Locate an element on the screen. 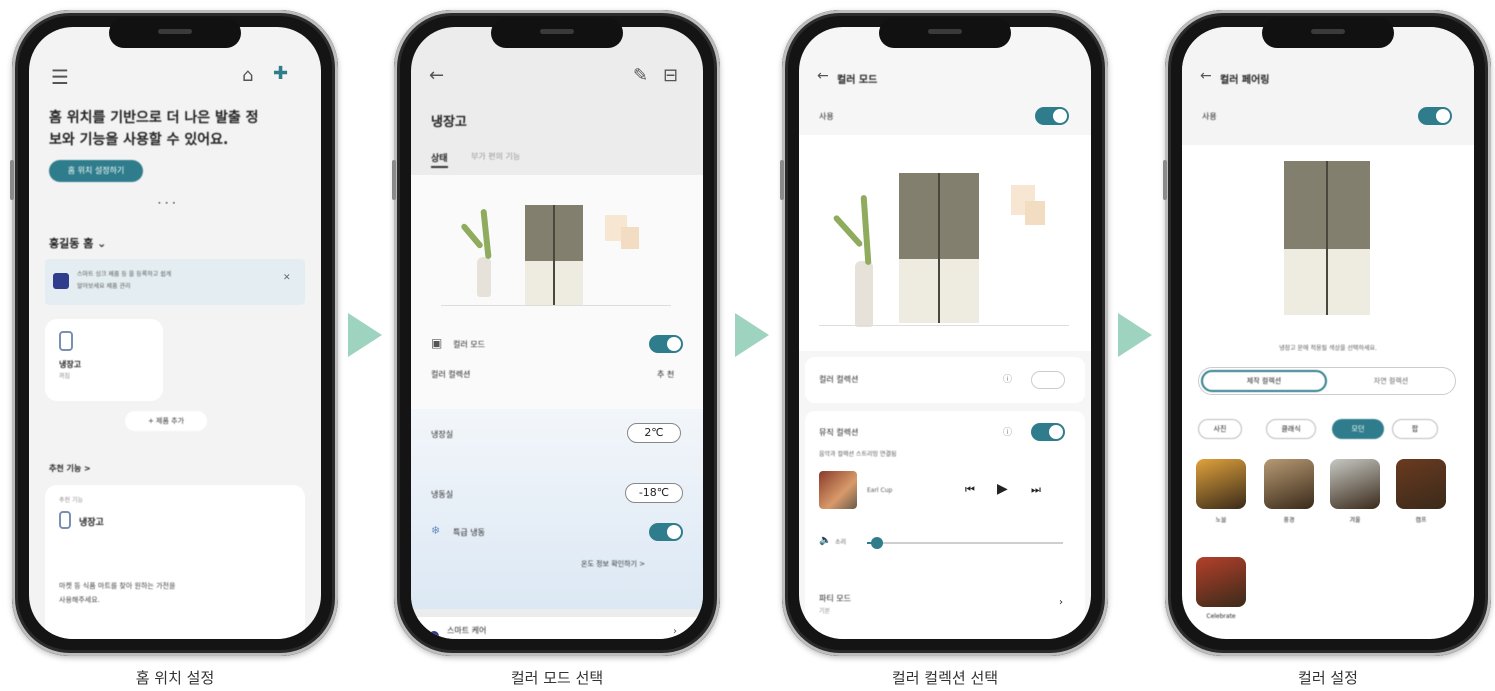 Image resolution: width=1495 pixels, height=691 pixels. theme-thumb-celebrate is located at coordinates (1221, 582).